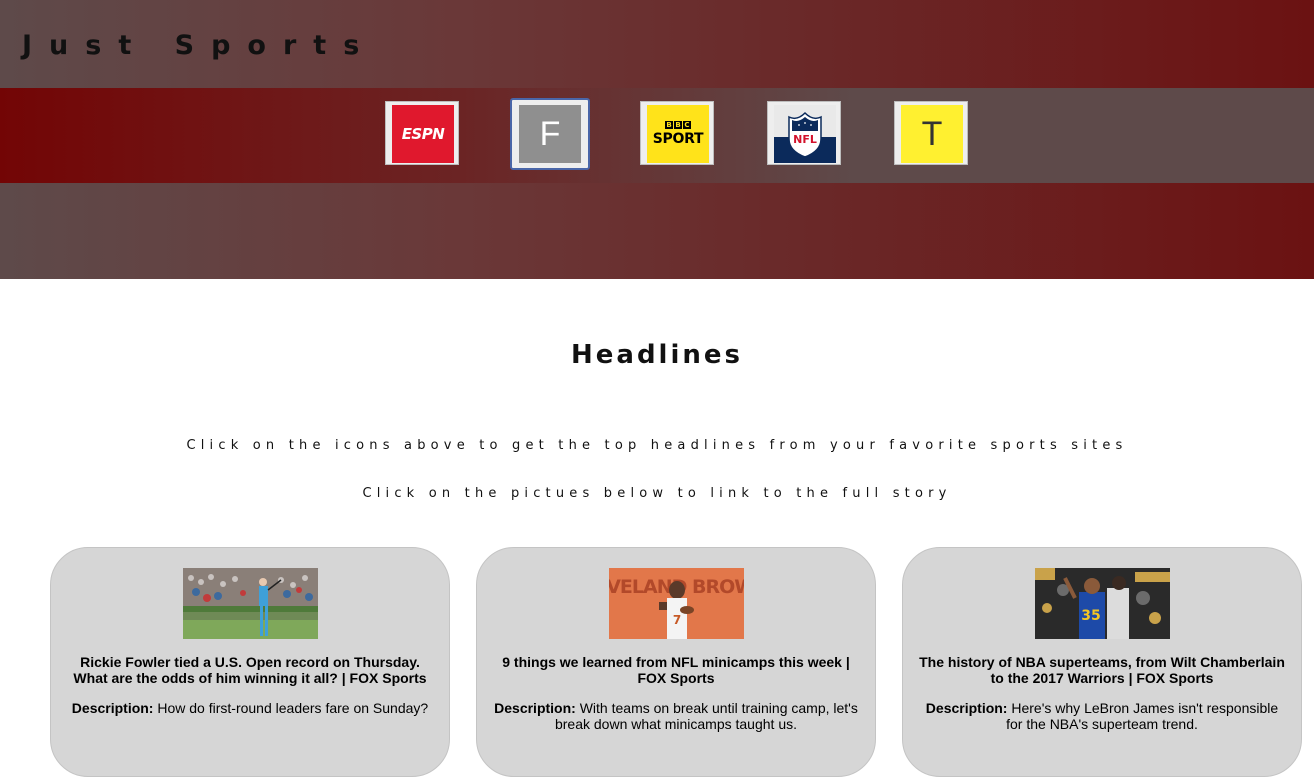 The width and height of the screenshot is (1314, 777). Describe the element at coordinates (112, 708) in the screenshot. I see `desc-label-1: Description:` at that location.